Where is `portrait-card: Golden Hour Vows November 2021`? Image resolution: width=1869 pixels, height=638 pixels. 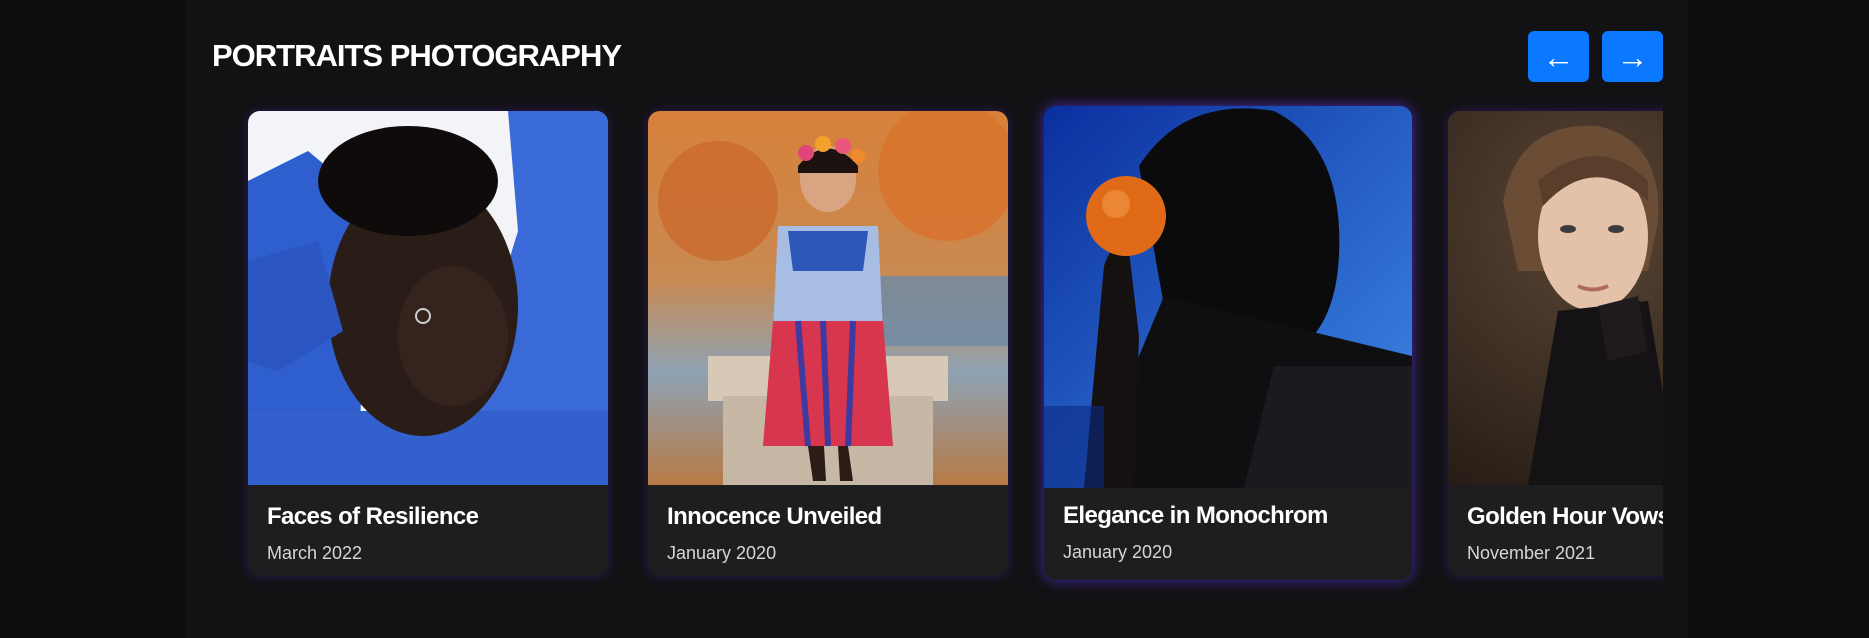 portrait-card: Golden Hour Vows November 2021 is located at coordinates (1555, 343).